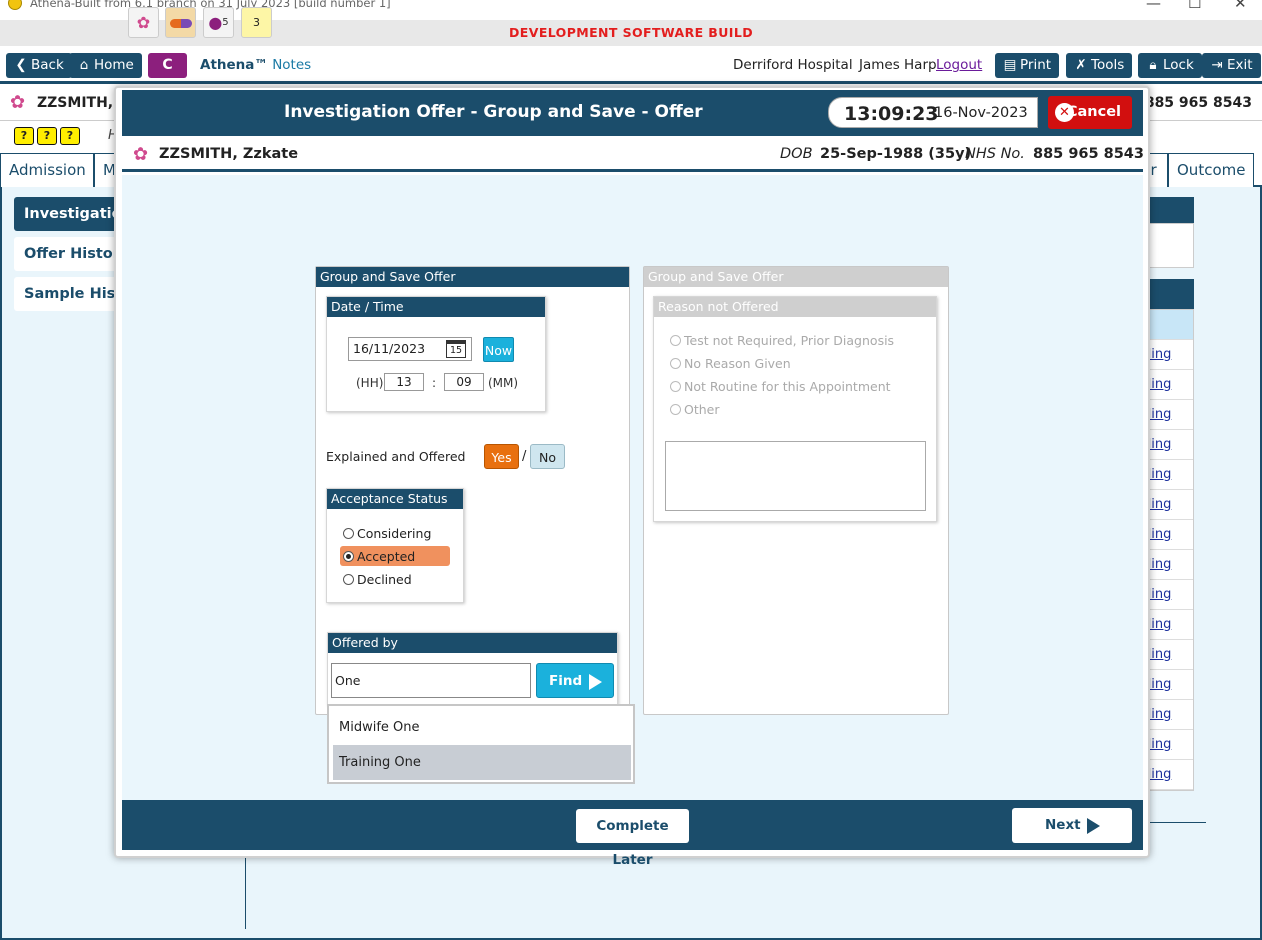  What do you see at coordinates (1217, 65) in the screenshot?
I see `exit-icon: ⇥` at bounding box center [1217, 65].